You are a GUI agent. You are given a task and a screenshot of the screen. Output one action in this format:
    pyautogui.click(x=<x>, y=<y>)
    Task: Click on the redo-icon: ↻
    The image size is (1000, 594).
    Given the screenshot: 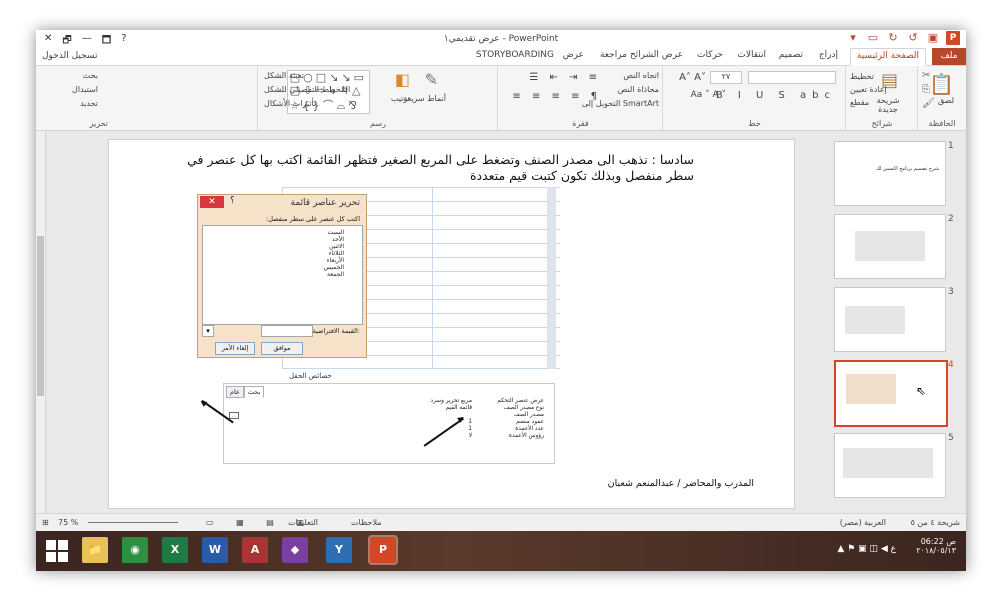 What is the action you would take?
    pyautogui.click(x=893, y=38)
    